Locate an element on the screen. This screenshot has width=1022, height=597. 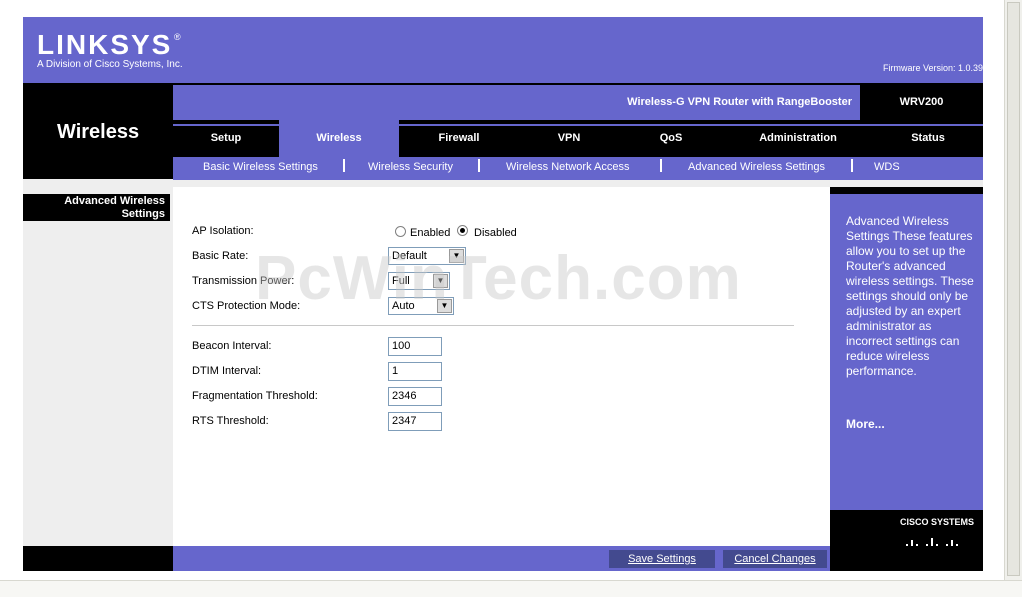
tab-administration: Administration is located at coordinates (798, 138).